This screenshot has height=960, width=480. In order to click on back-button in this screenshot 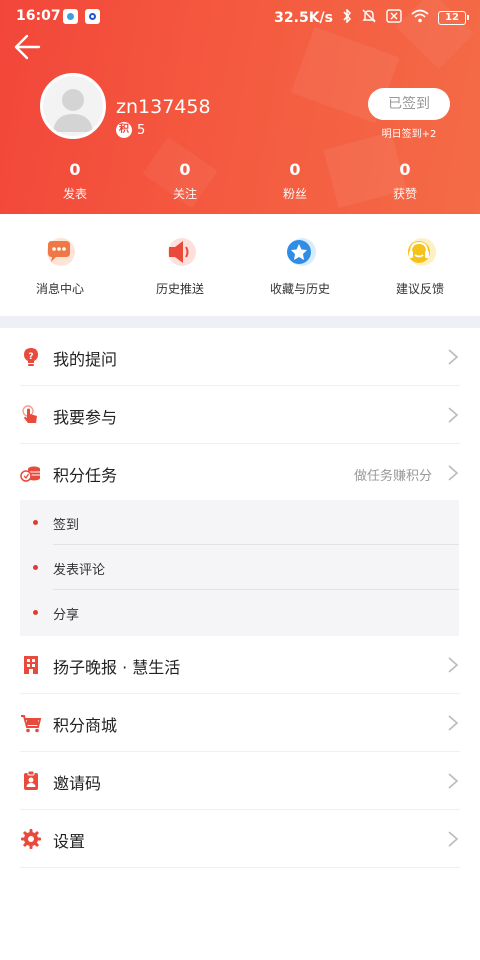, I will do `click(29, 47)`.